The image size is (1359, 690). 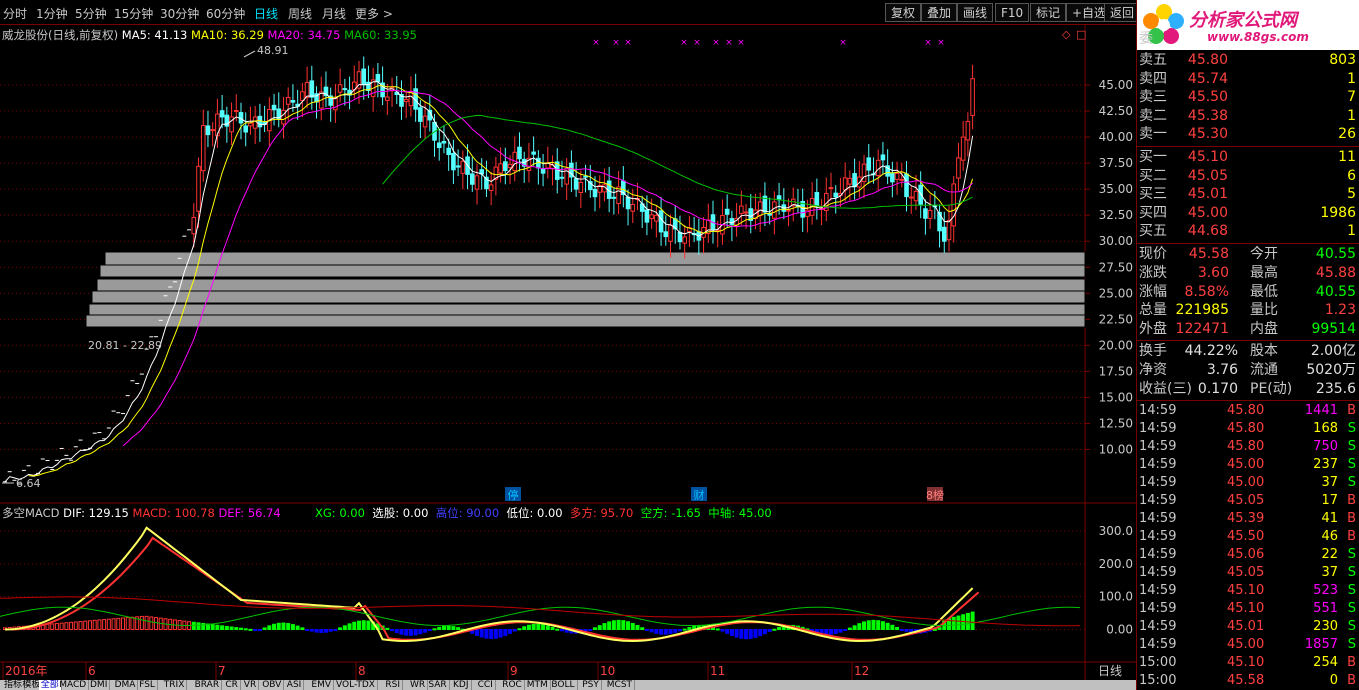 I want to click on period-tab-6: 日线, so click(x=266, y=13).